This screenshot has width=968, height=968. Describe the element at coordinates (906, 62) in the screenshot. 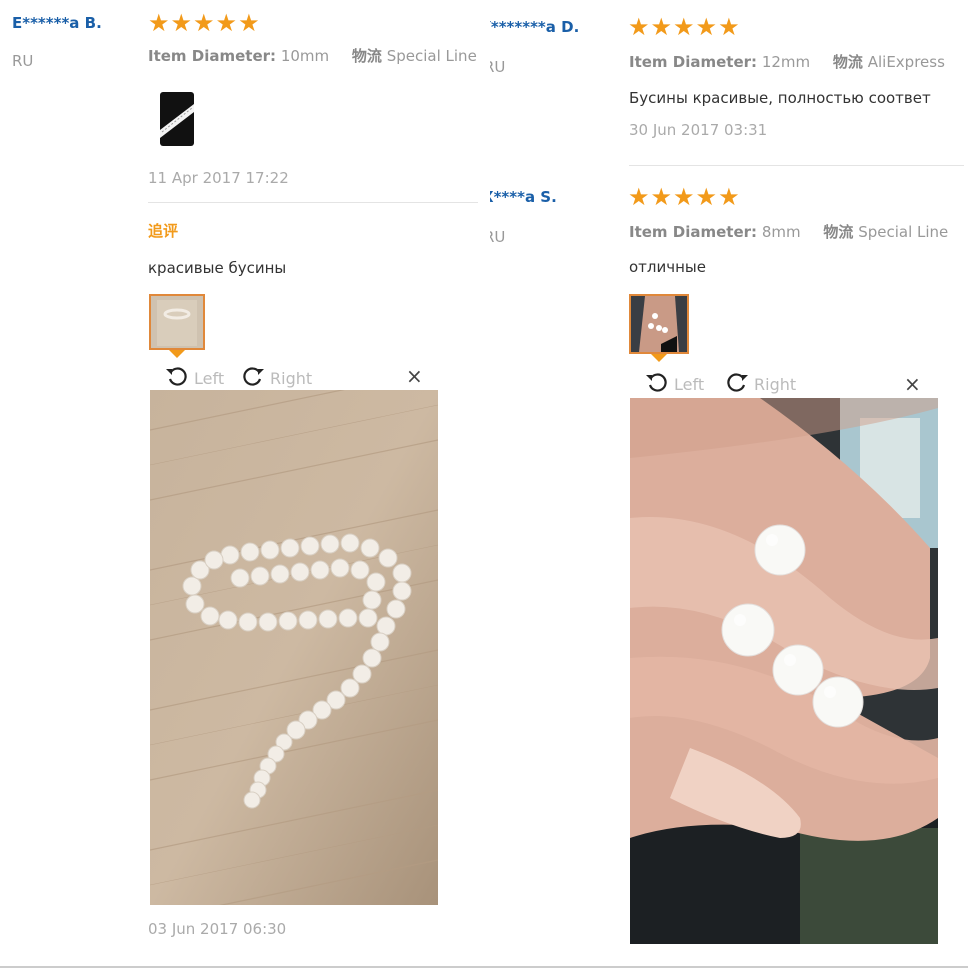

I see `shipping-value: AliExpress` at that location.